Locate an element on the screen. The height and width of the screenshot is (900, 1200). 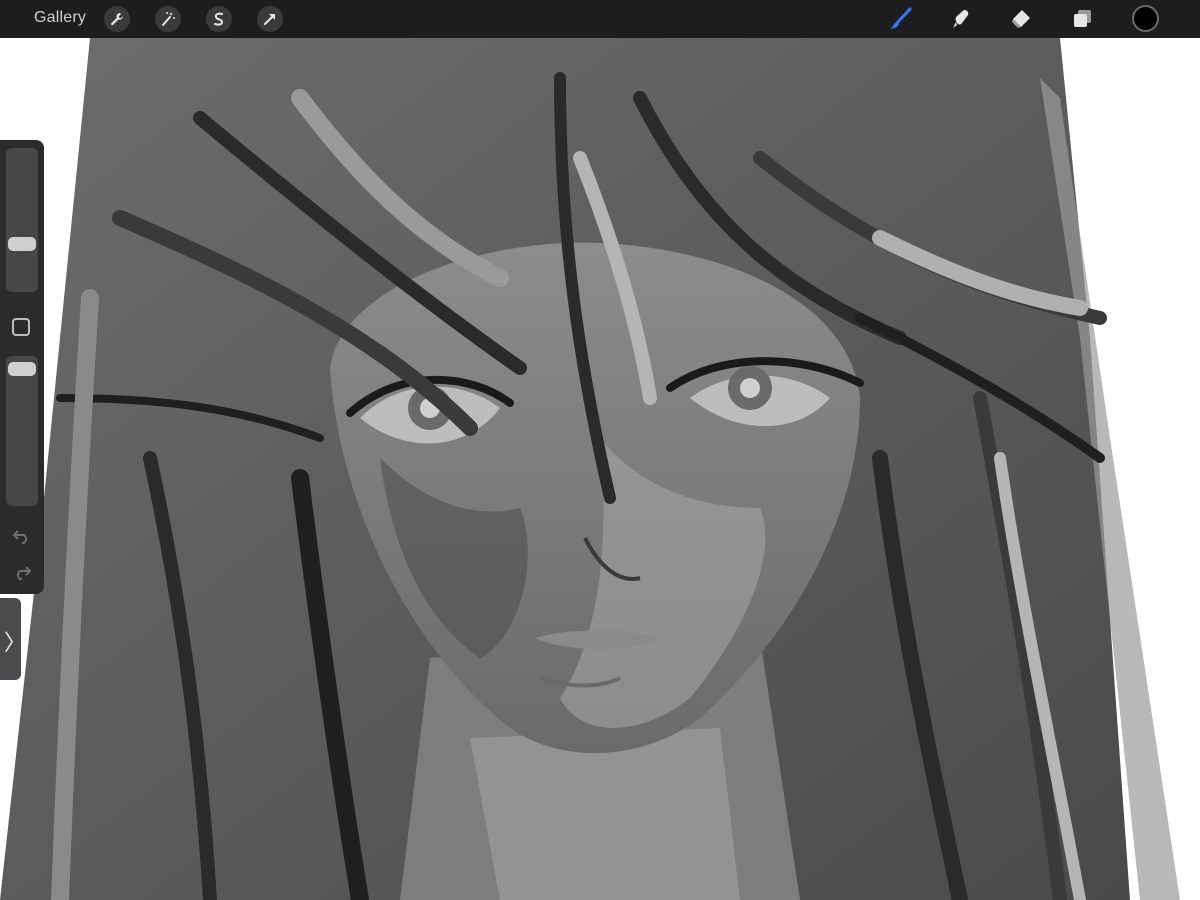
left-sidebar is located at coordinates (22, 367).